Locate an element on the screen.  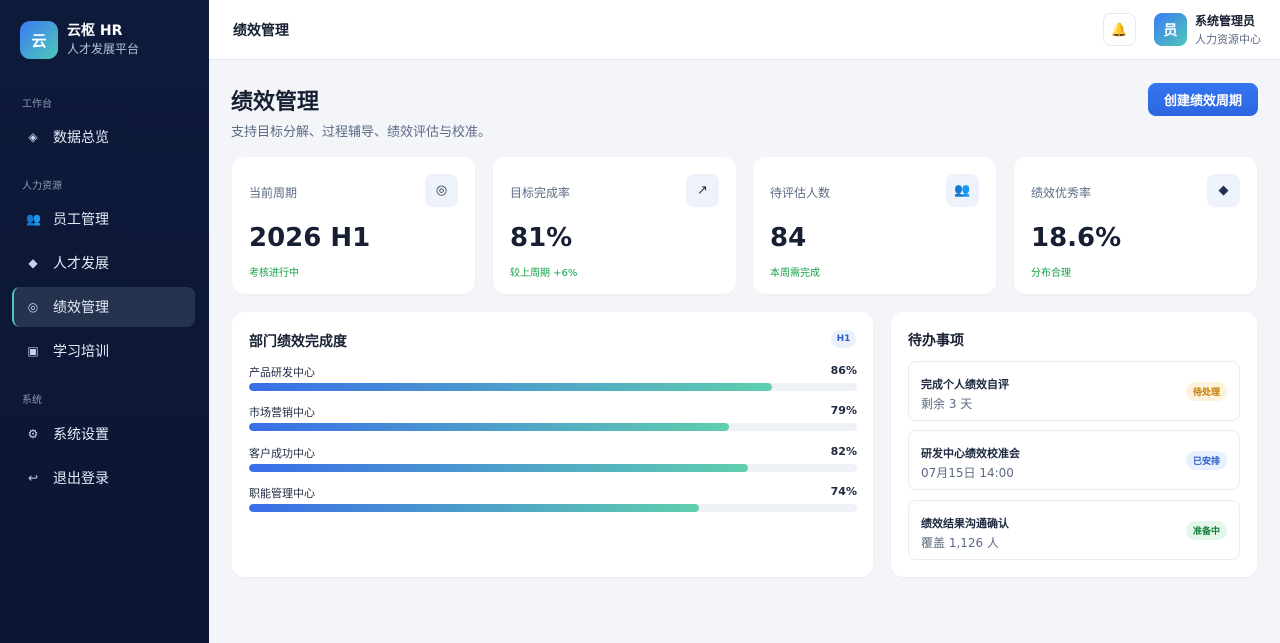
user-role: 人力资源中心 is located at coordinates (1228, 39).